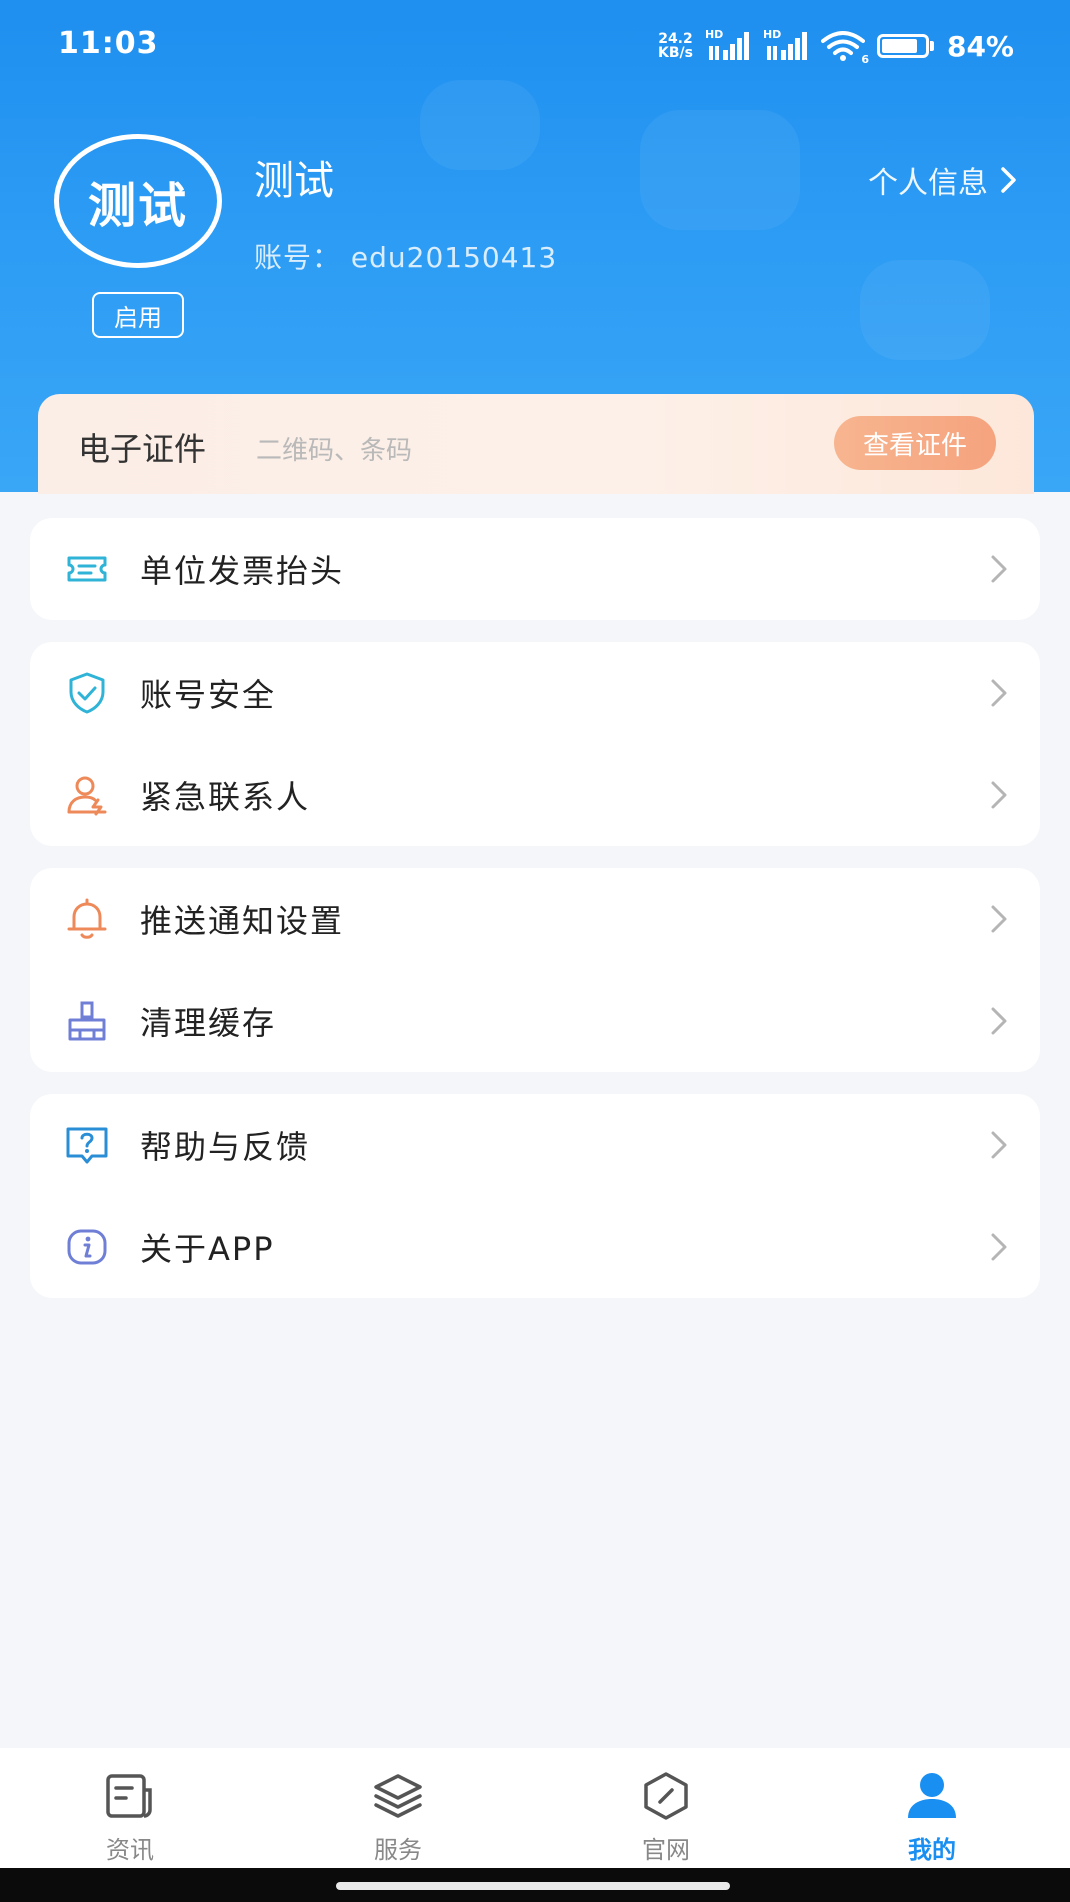 This screenshot has width=1070, height=1902. I want to click on home-indicator, so click(533, 1886).